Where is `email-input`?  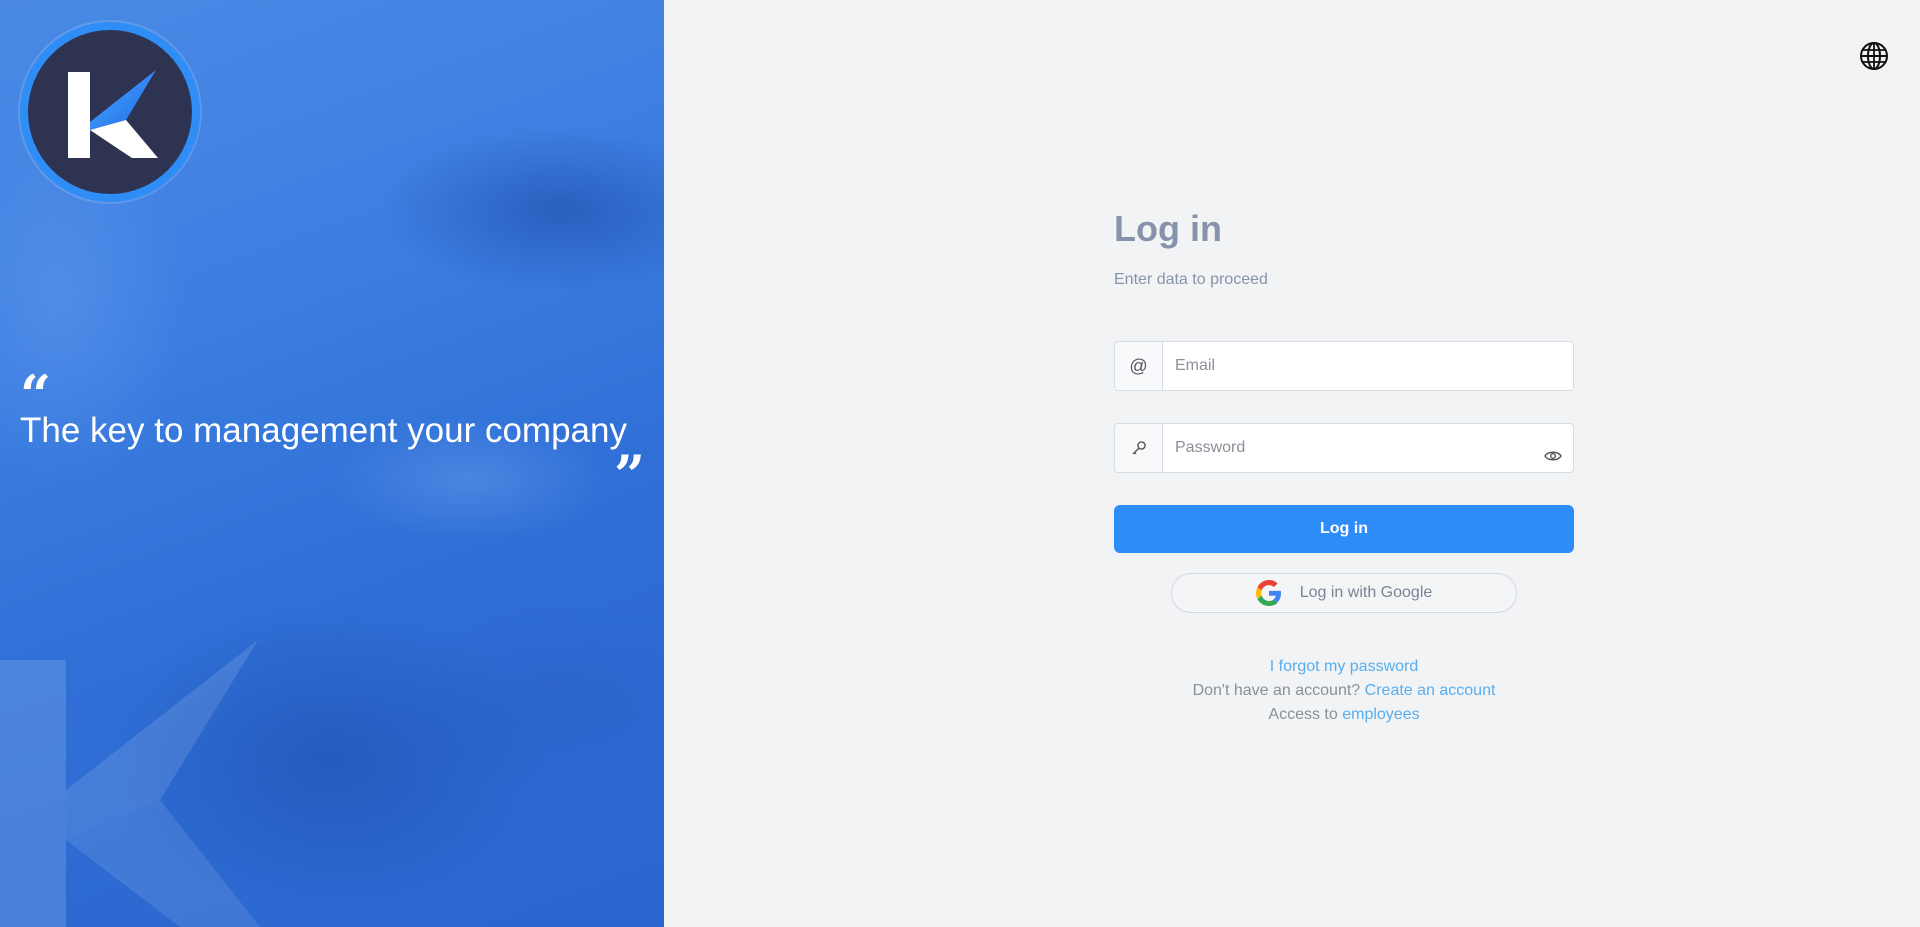 email-input is located at coordinates (1368, 366).